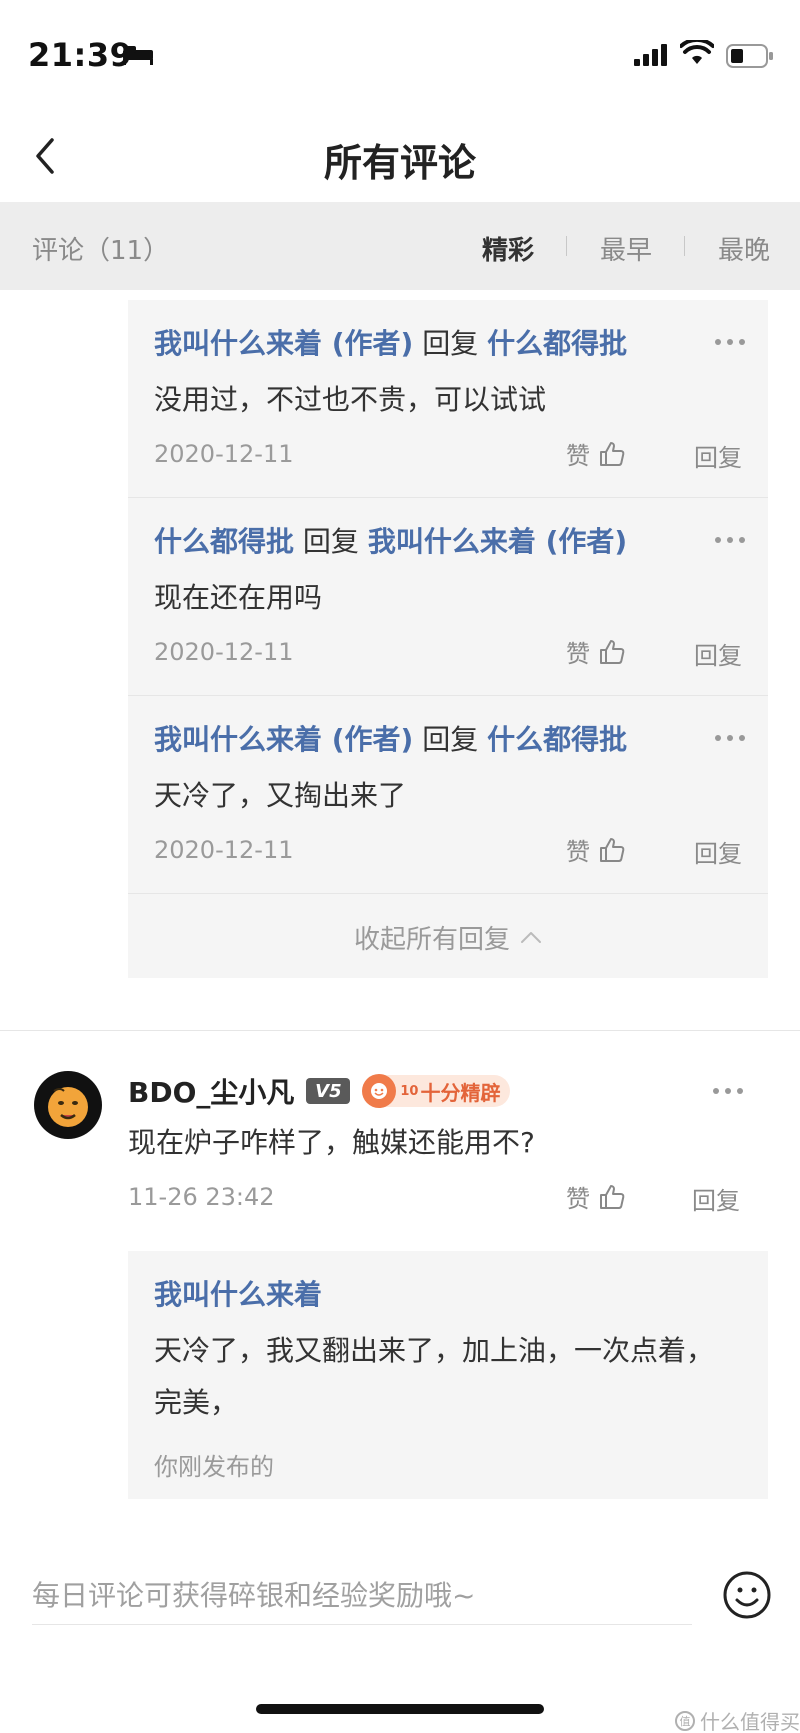 This screenshot has height=1733, width=800. I want to click on watermark-logo-icon: 值, so click(685, 1720).